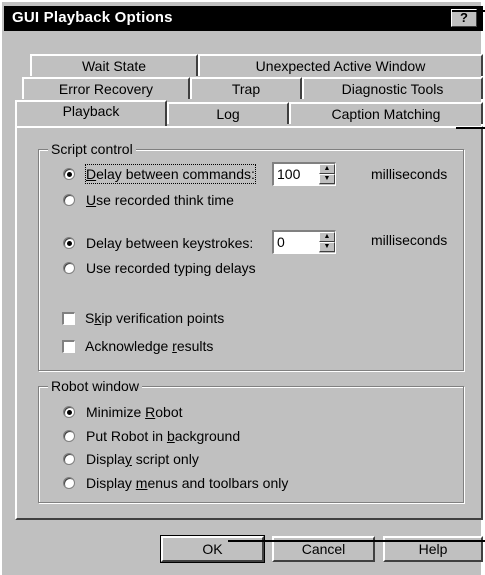  I want to click on keystrokes-unit-label: milliseconds, so click(409, 240).